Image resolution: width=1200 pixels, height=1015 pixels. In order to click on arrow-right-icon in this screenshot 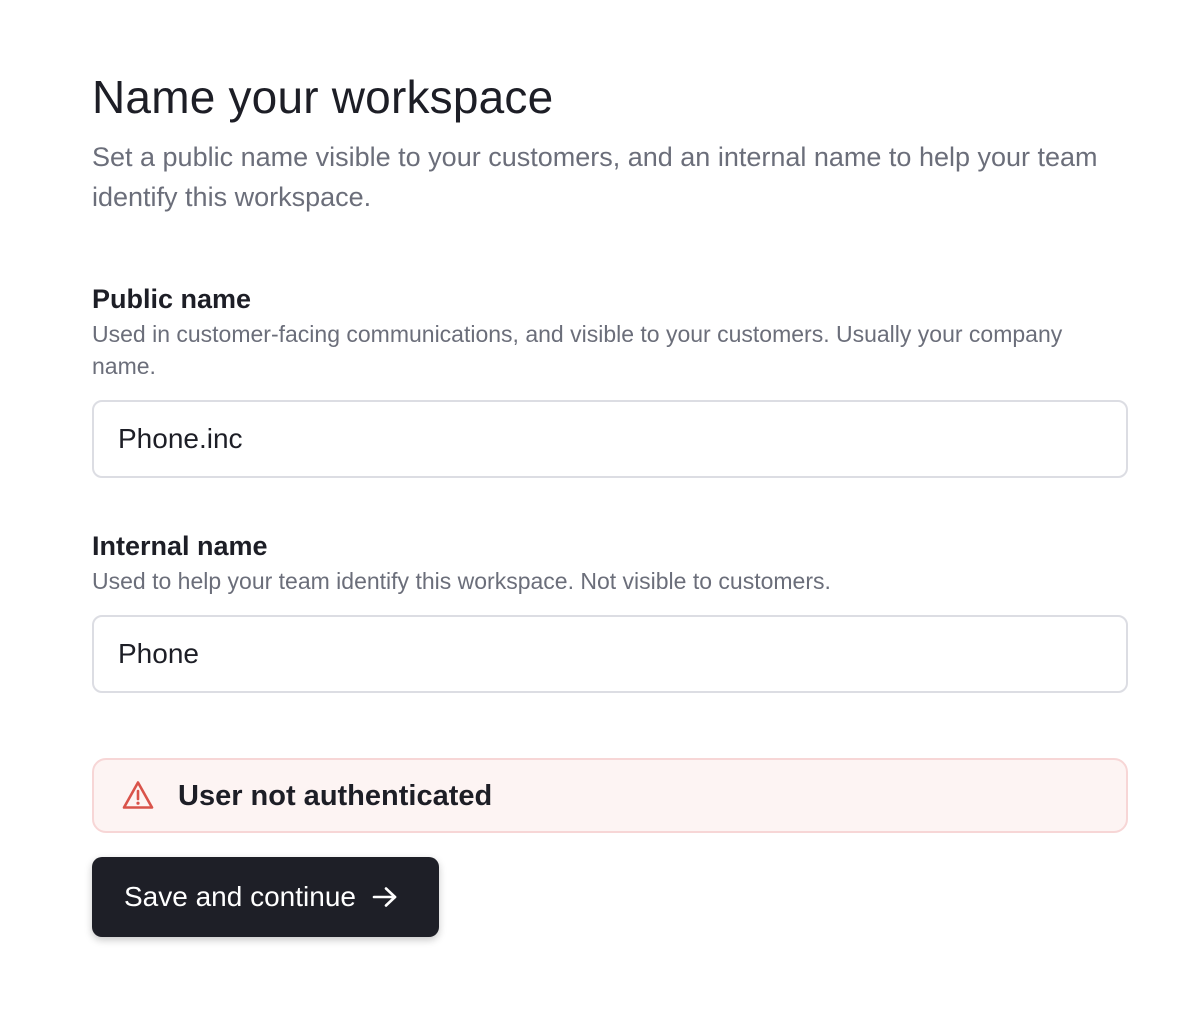, I will do `click(384, 897)`.